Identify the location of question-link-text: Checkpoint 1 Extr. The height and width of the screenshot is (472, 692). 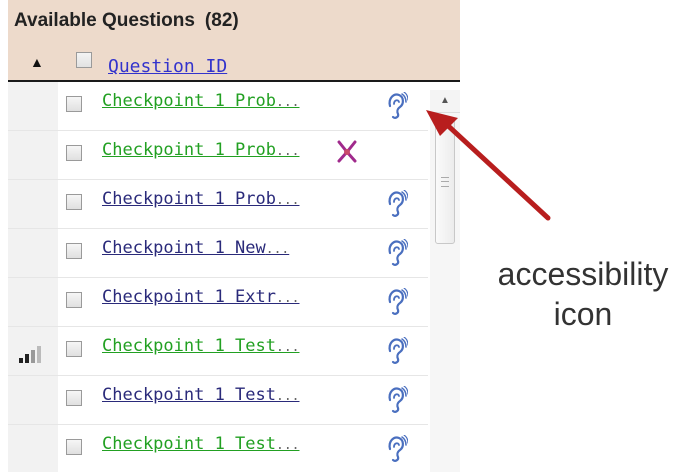
(189, 297).